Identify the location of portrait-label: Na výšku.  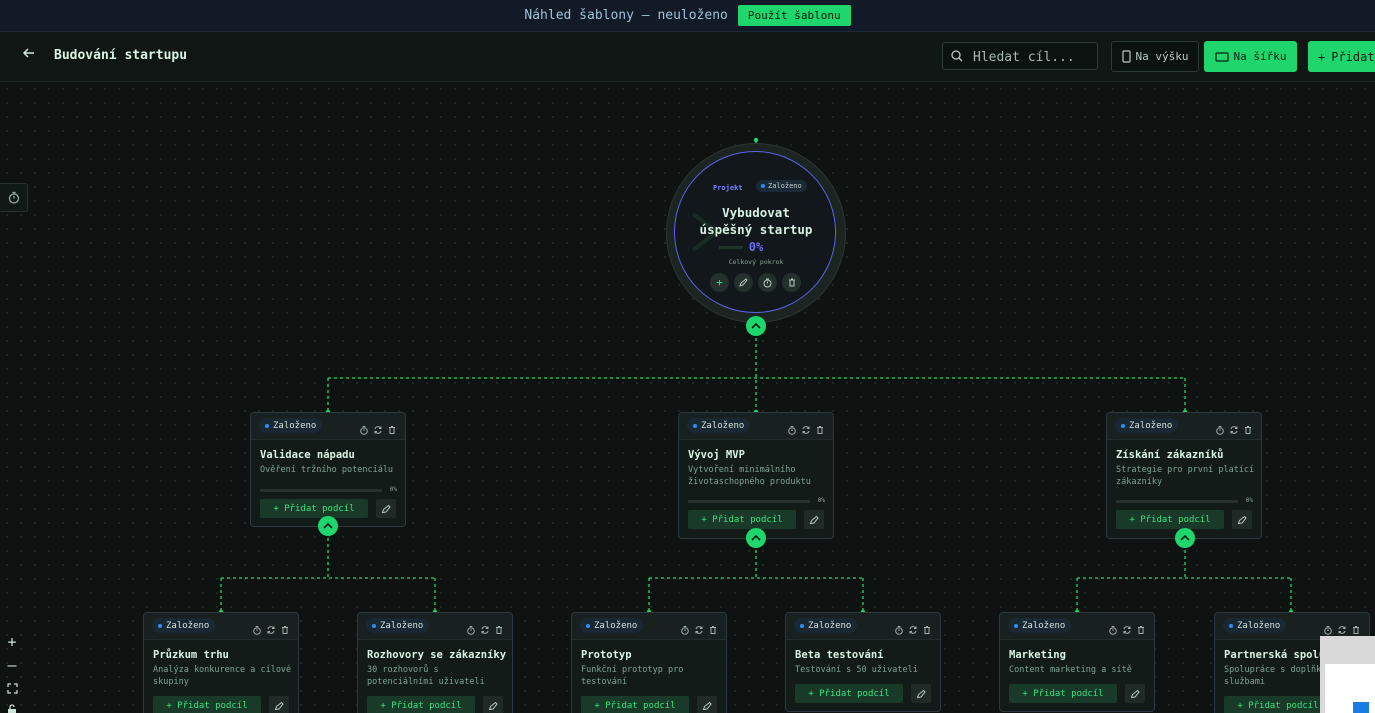
(1162, 56).